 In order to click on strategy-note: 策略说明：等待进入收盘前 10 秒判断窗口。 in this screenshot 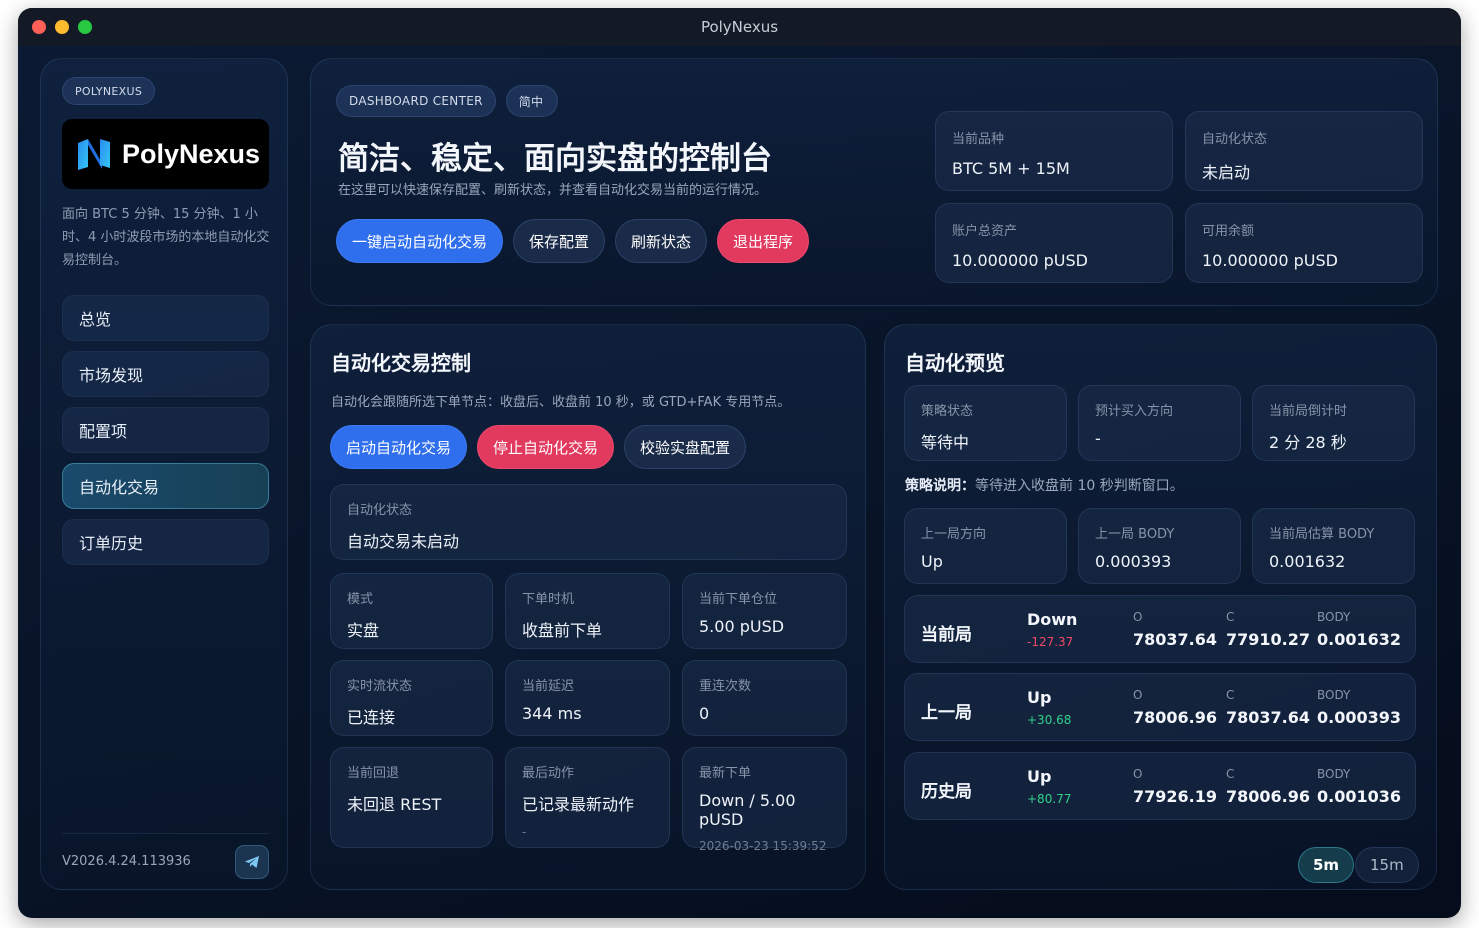, I will do `click(1044, 485)`.